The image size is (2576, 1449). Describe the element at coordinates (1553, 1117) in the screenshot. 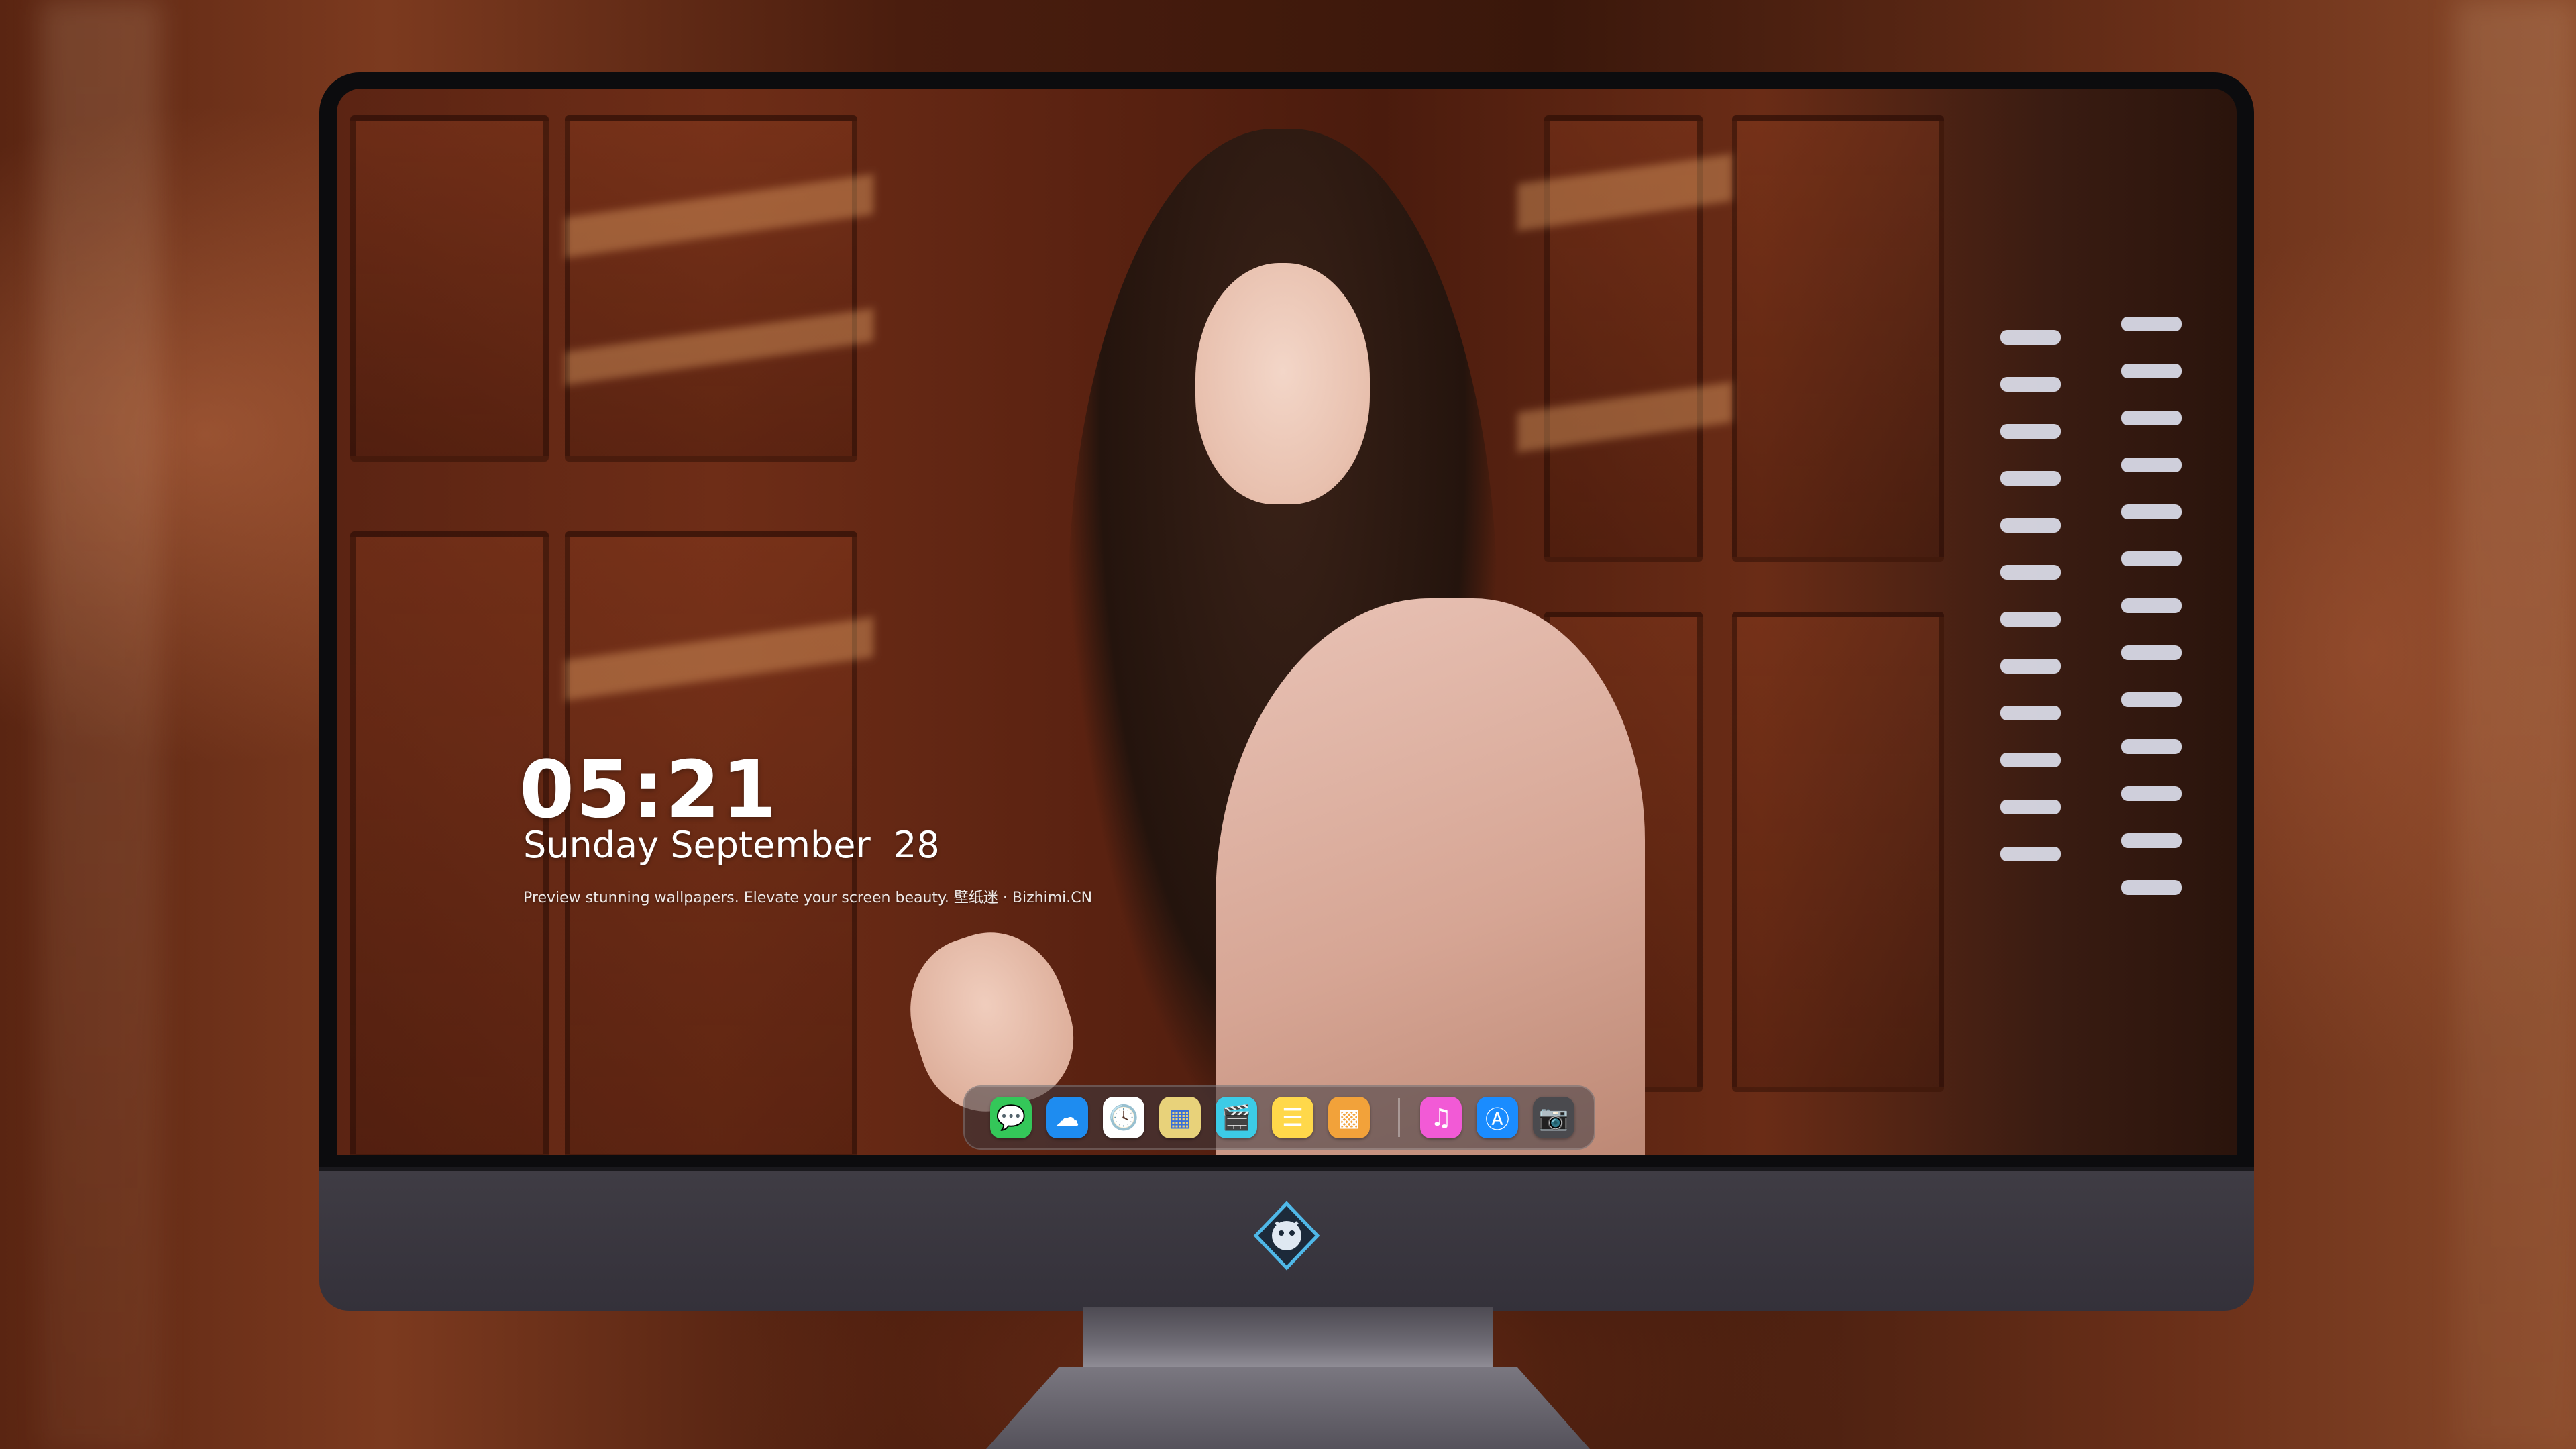

I see `camera-icon: 📷` at that location.